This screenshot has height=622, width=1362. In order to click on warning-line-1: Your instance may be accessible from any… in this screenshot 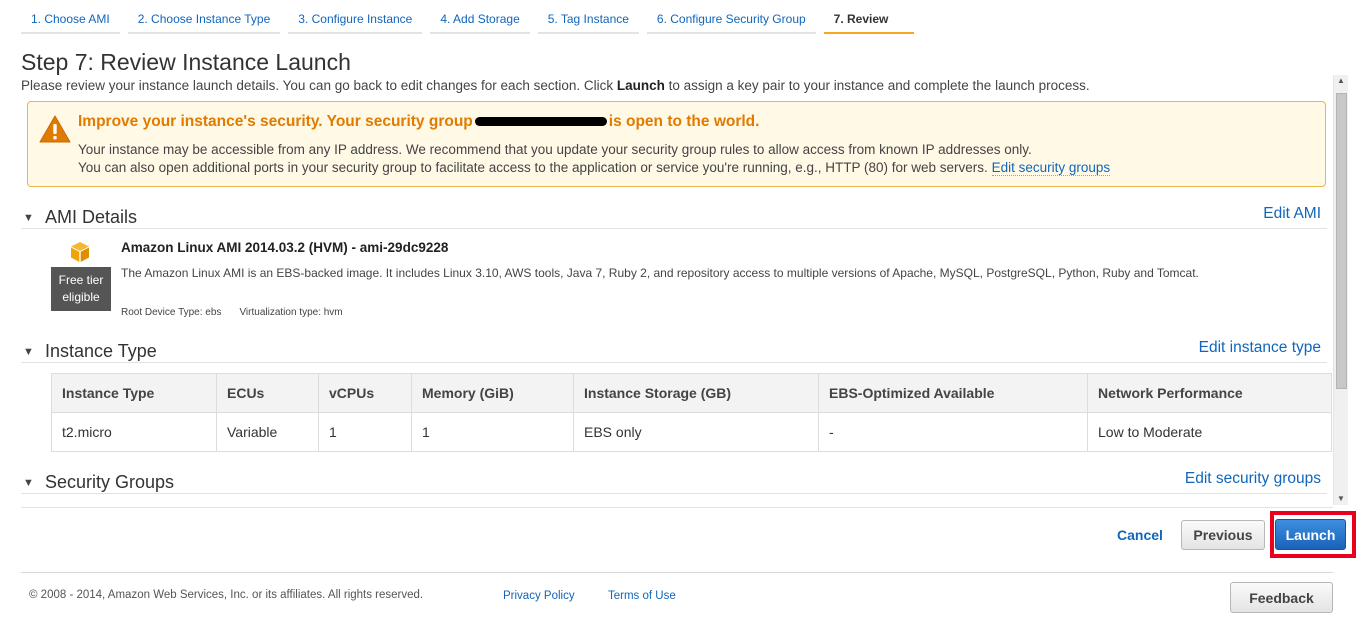, I will do `click(555, 149)`.